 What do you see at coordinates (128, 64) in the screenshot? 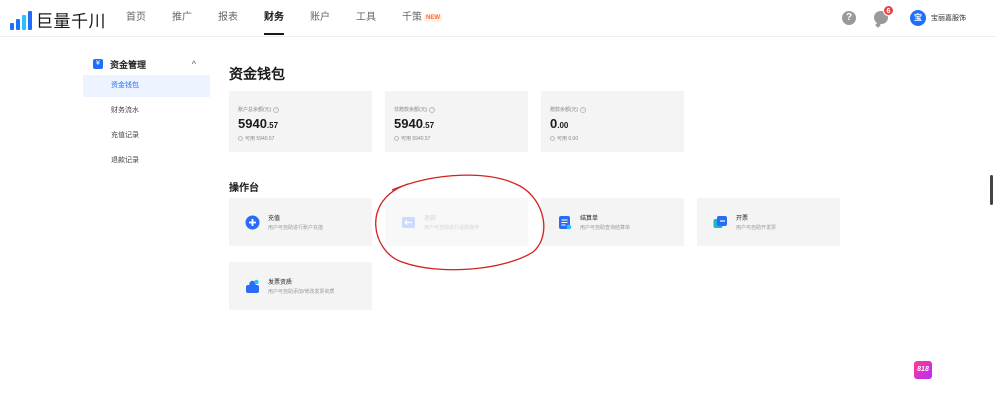
I see `sidebar-group-label: 资金管理` at bounding box center [128, 64].